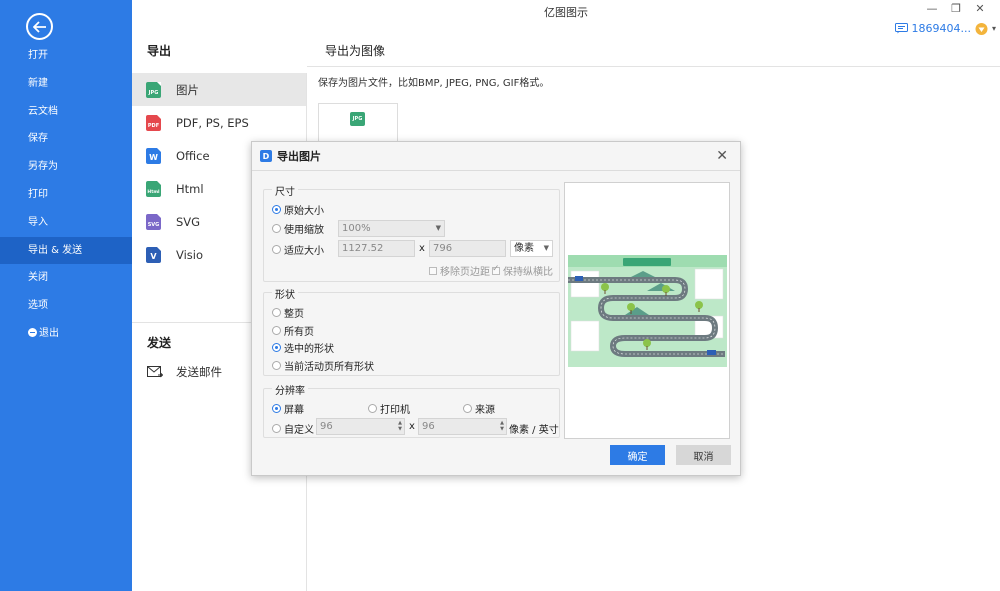 The height and width of the screenshot is (591, 1000). What do you see at coordinates (303, 347) in the screenshot?
I see `shape-option-selected: 选中的形状` at bounding box center [303, 347].